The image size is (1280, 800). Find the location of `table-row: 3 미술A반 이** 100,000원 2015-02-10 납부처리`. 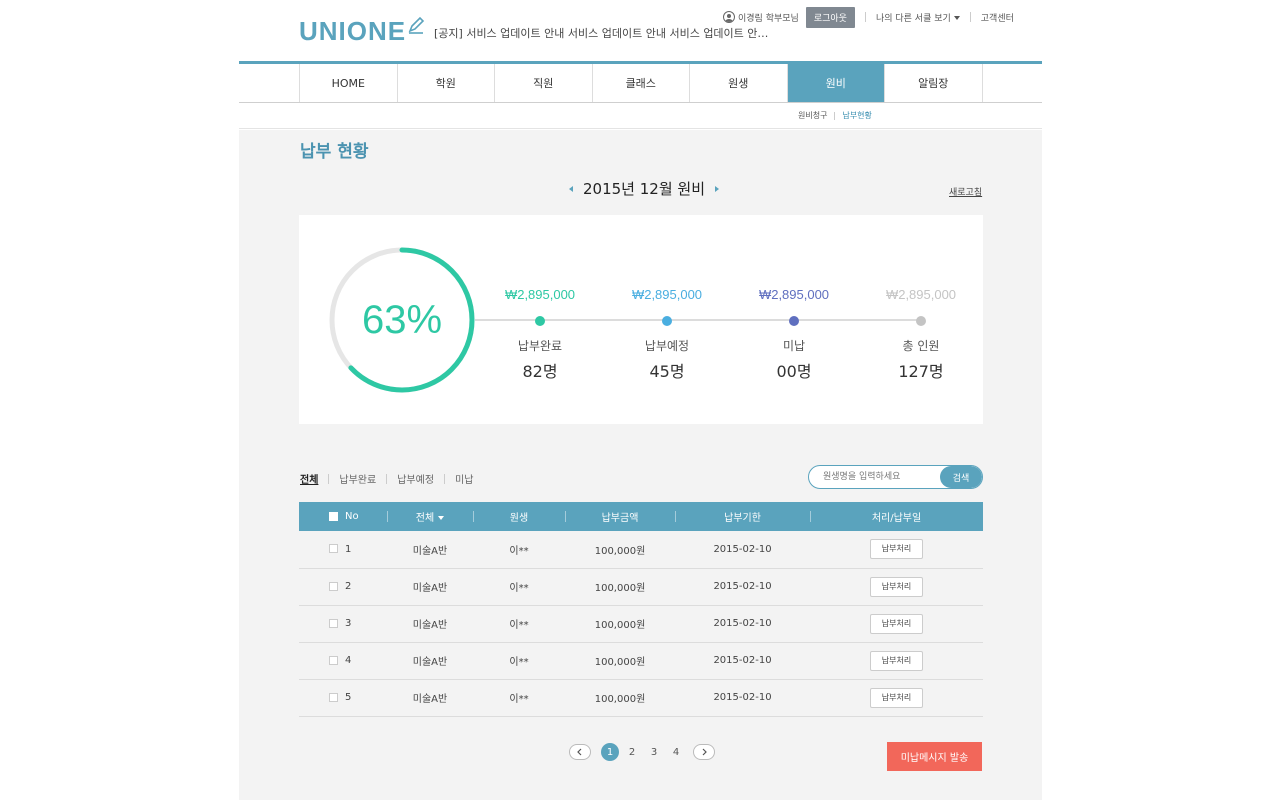

table-row: 3 미술A반 이** 100,000원 2015-02-10 납부처리 is located at coordinates (641, 623).